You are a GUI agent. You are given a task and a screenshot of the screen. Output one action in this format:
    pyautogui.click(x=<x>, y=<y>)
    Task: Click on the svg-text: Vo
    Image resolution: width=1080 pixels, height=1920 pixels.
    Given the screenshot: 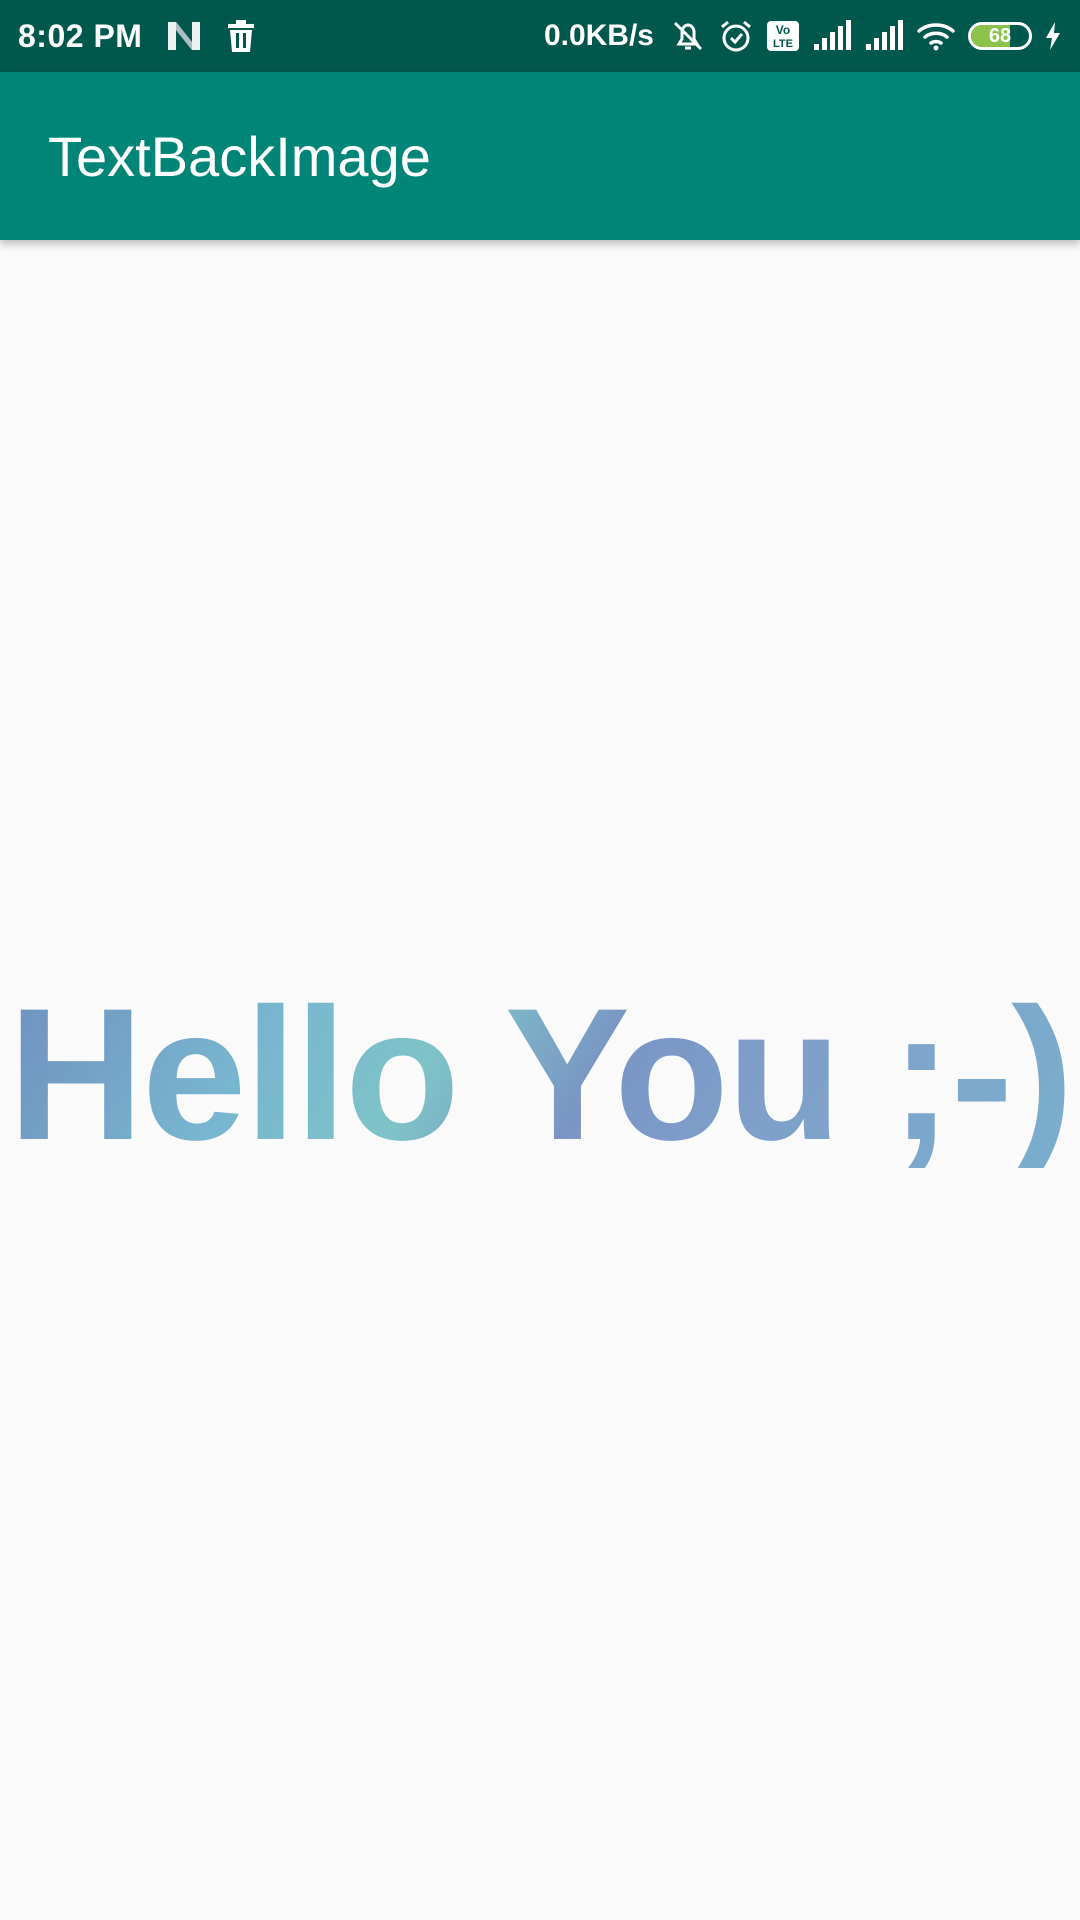 What is the action you would take?
    pyautogui.click(x=783, y=30)
    